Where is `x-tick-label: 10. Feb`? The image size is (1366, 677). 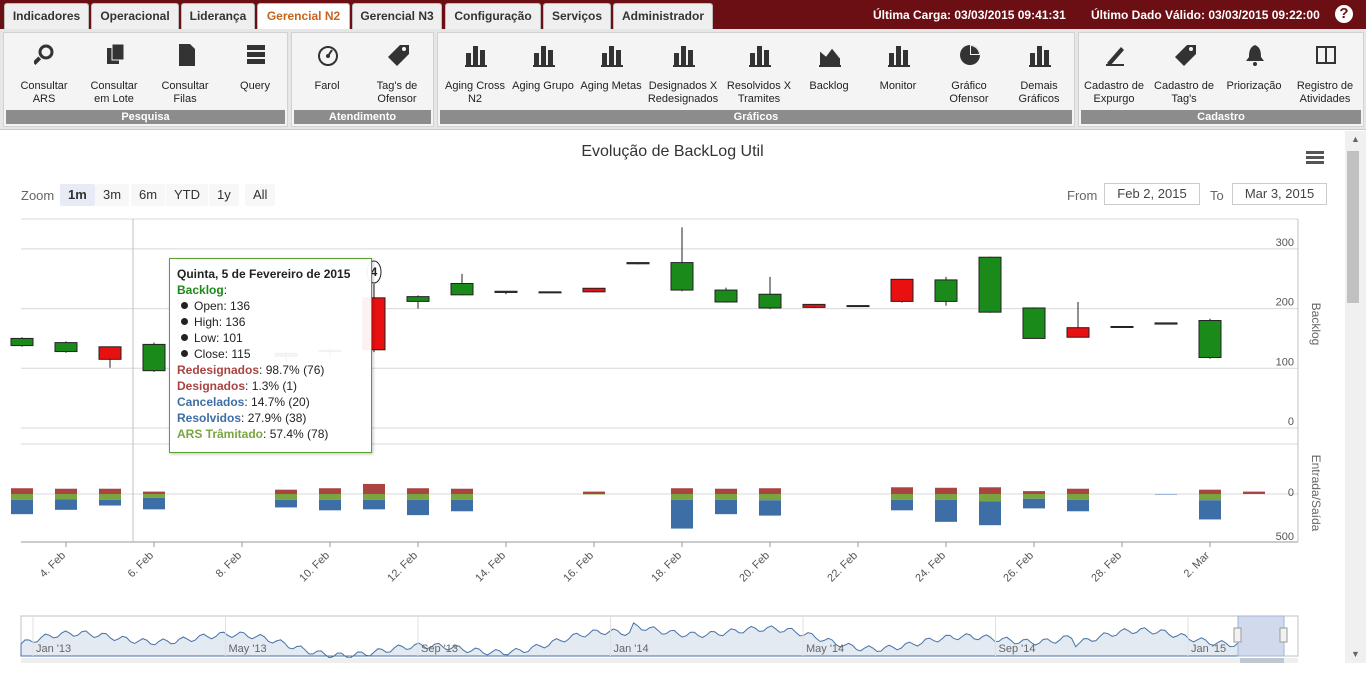 x-tick-label: 10. Feb is located at coordinates (314, 567).